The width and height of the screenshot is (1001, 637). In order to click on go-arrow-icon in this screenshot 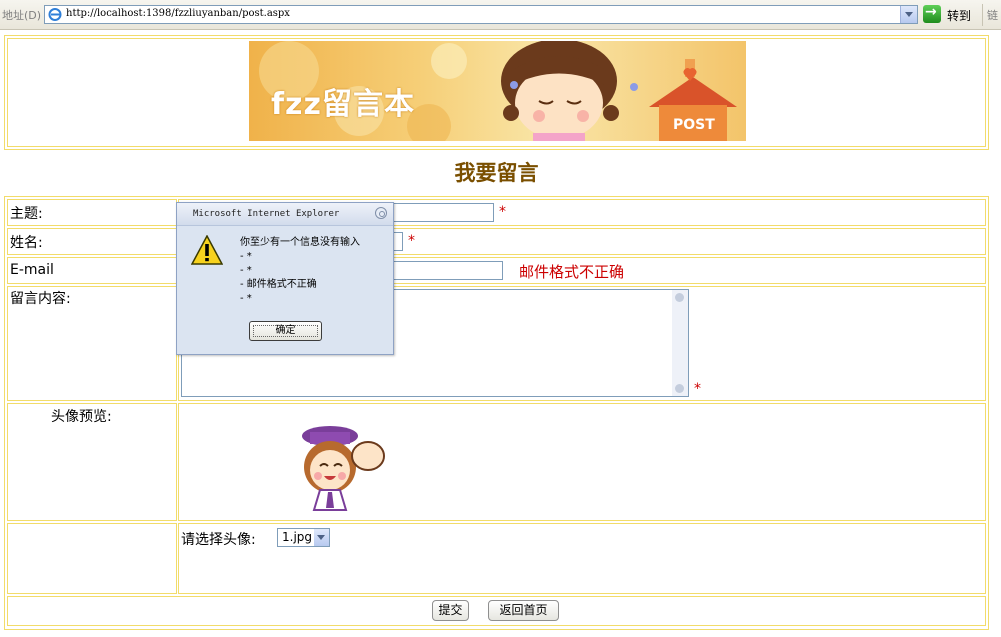, I will do `click(932, 13)`.